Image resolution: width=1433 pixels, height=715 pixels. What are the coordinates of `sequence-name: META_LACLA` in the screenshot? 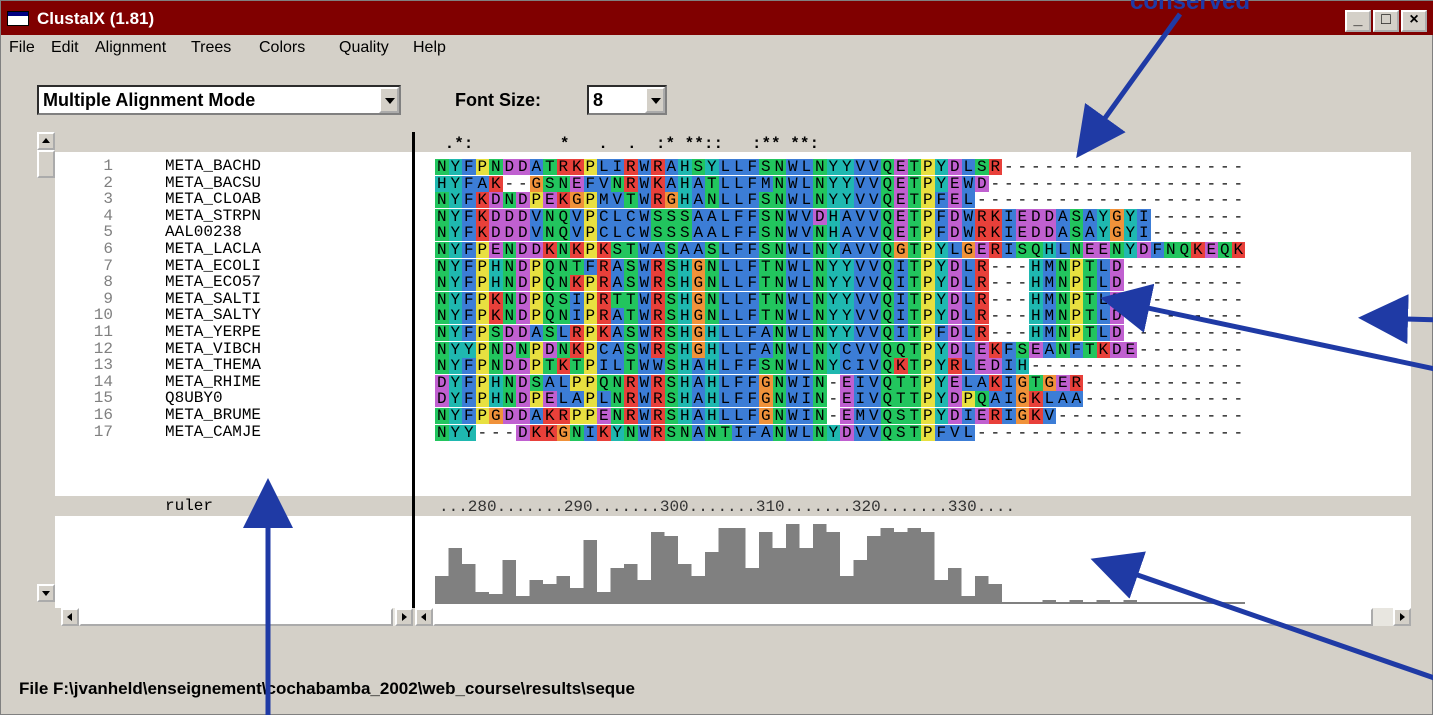 It's located at (213, 249).